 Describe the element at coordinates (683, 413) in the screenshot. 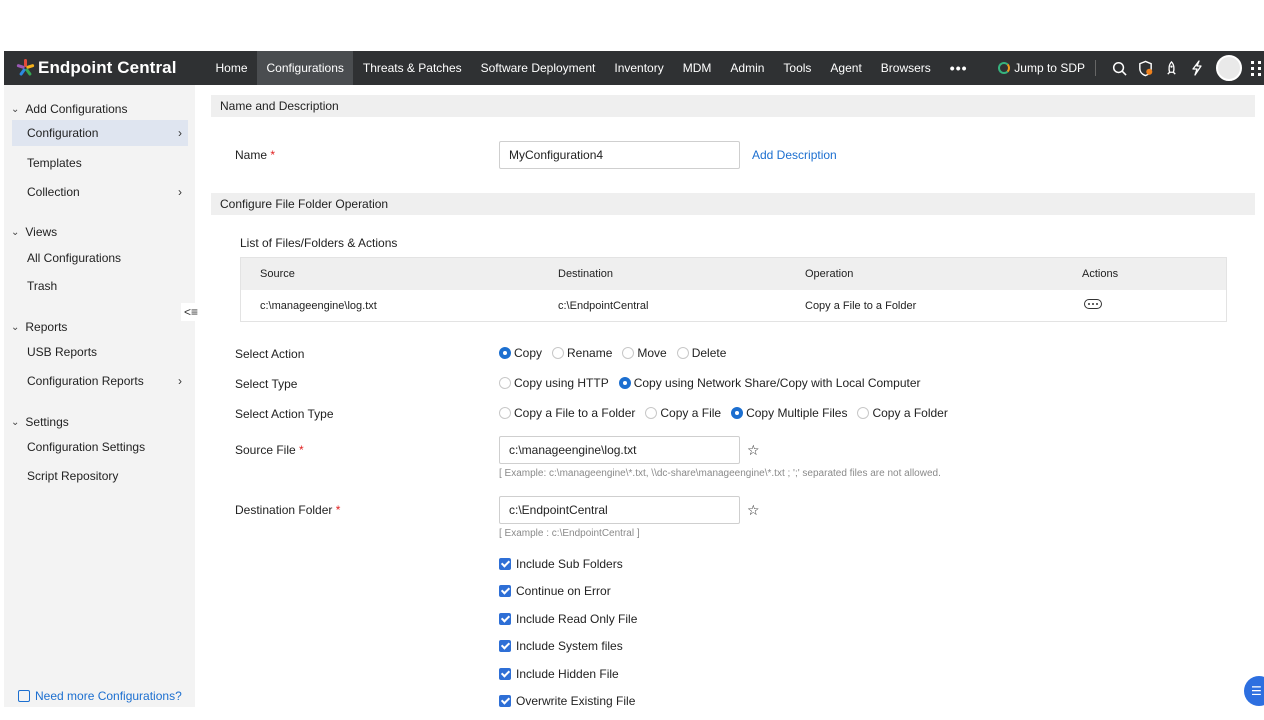

I see `radio-copy-a-file: Copy a File` at that location.